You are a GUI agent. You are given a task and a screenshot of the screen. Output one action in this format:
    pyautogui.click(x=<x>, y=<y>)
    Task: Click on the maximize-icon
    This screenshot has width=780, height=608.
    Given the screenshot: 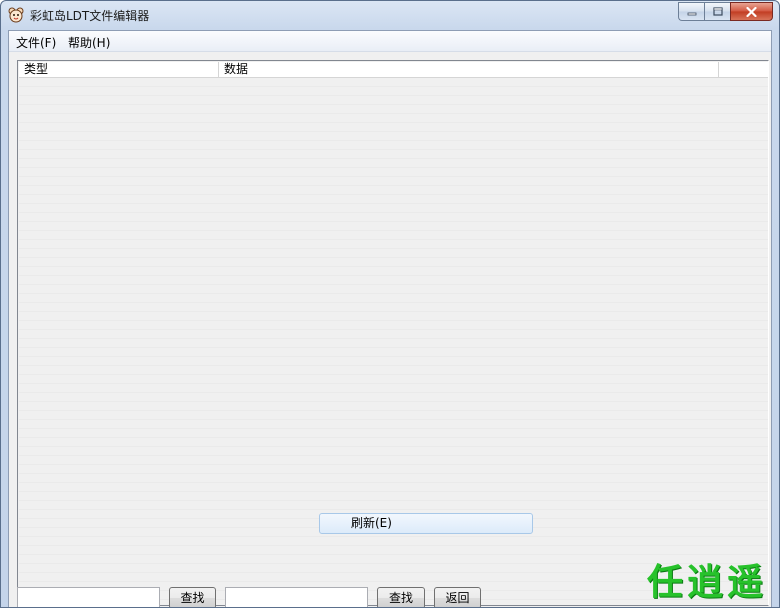 What is the action you would take?
    pyautogui.click(x=717, y=11)
    